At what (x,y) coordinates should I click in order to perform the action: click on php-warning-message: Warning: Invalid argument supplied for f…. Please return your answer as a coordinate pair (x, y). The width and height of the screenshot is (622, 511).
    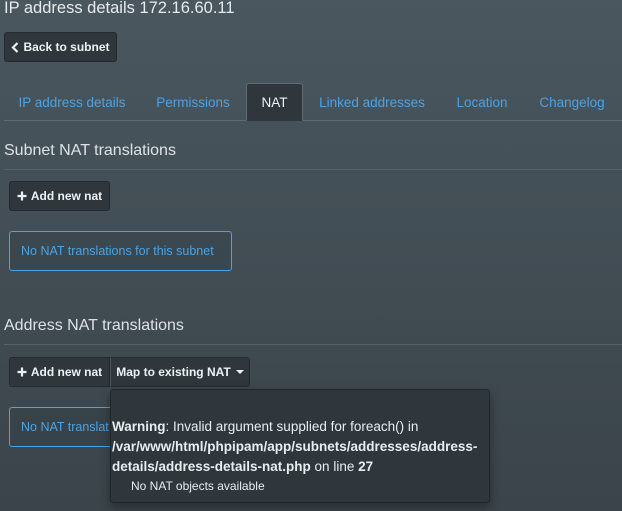
    Looking at the image, I should click on (300, 447).